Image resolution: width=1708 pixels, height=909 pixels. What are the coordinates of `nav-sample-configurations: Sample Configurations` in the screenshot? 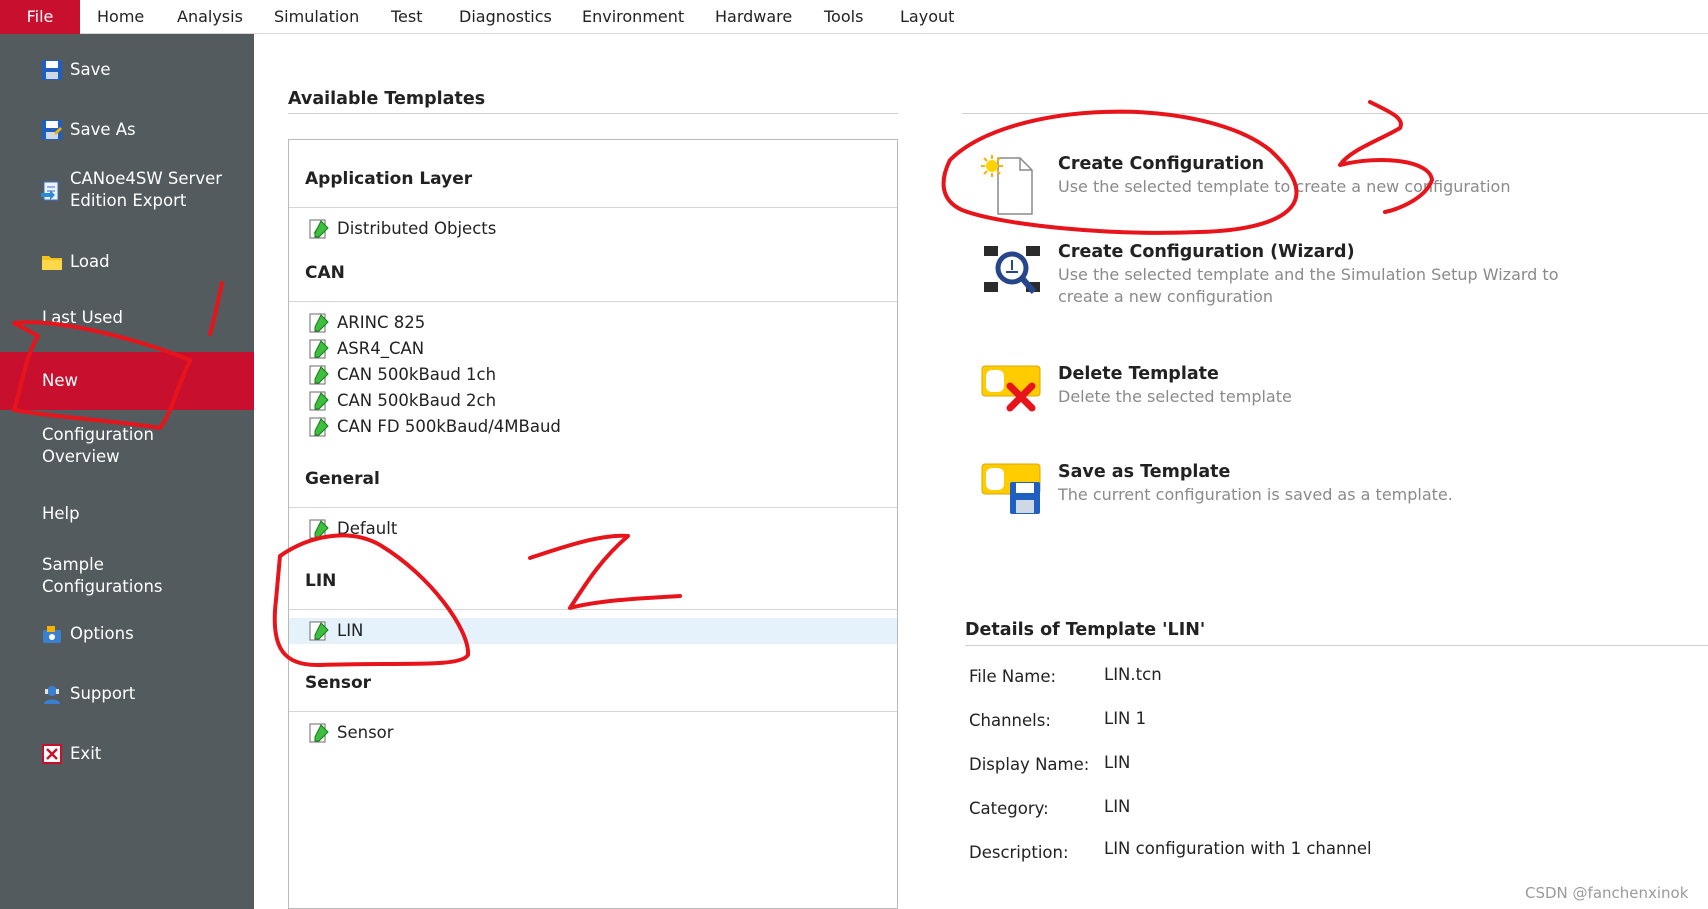 It's located at (127, 577).